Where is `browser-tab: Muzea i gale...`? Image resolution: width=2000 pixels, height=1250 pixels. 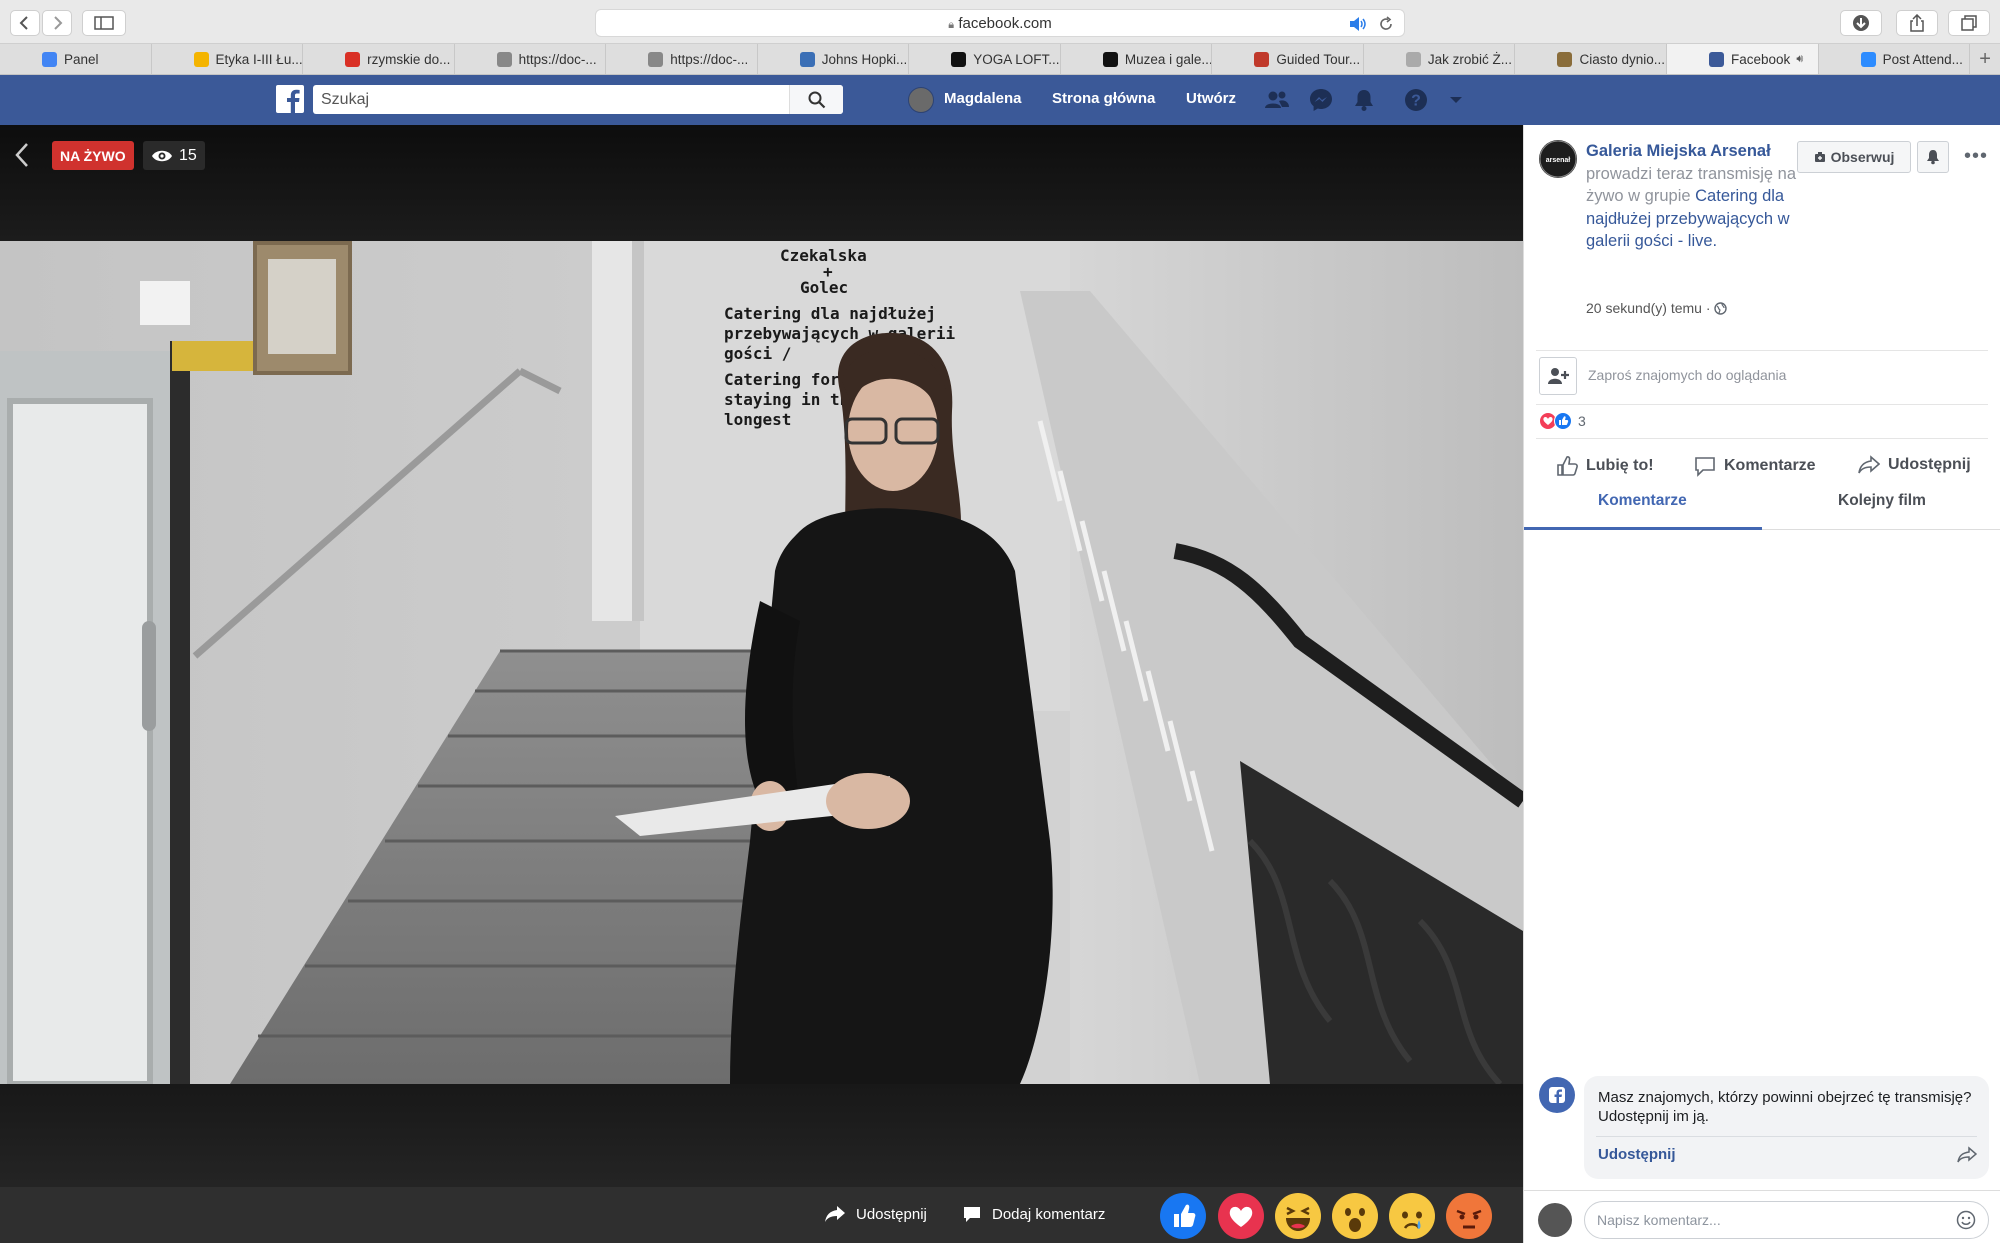
browser-tab: Muzea i gale... is located at coordinates (1137, 59).